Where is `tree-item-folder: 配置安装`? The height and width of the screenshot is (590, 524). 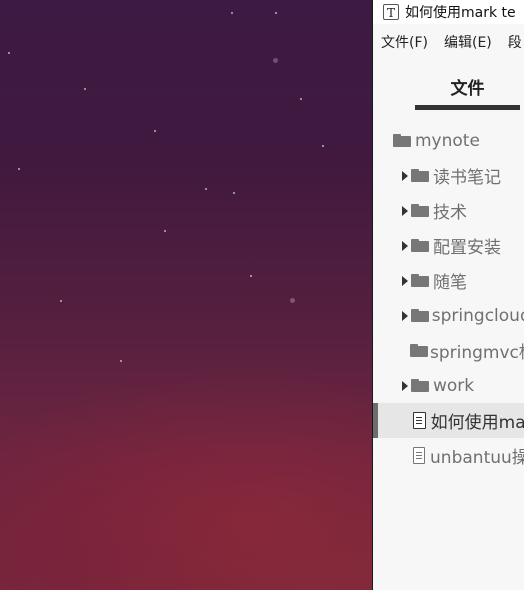 tree-item-folder: 配置安装 is located at coordinates (448, 245).